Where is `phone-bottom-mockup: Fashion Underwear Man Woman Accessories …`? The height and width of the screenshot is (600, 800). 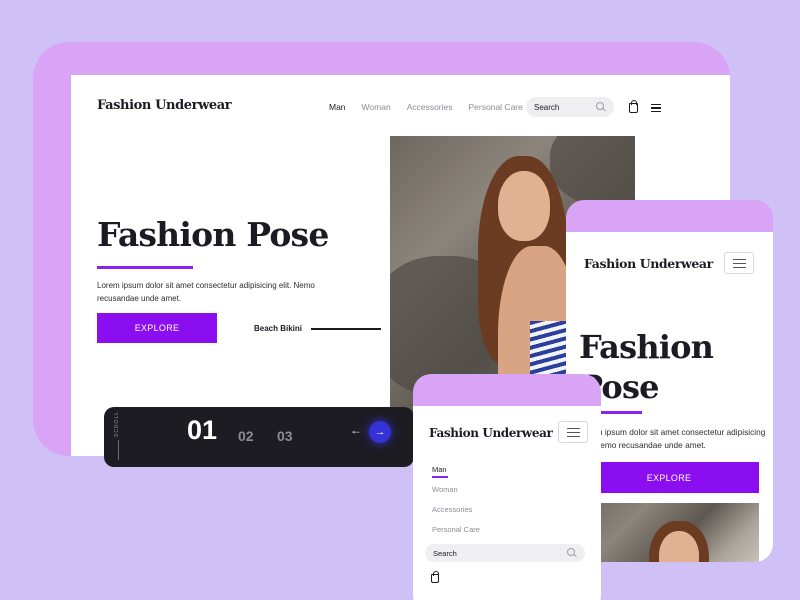 phone-bottom-mockup: Fashion Underwear Man Woman Accessories … is located at coordinates (507, 487).